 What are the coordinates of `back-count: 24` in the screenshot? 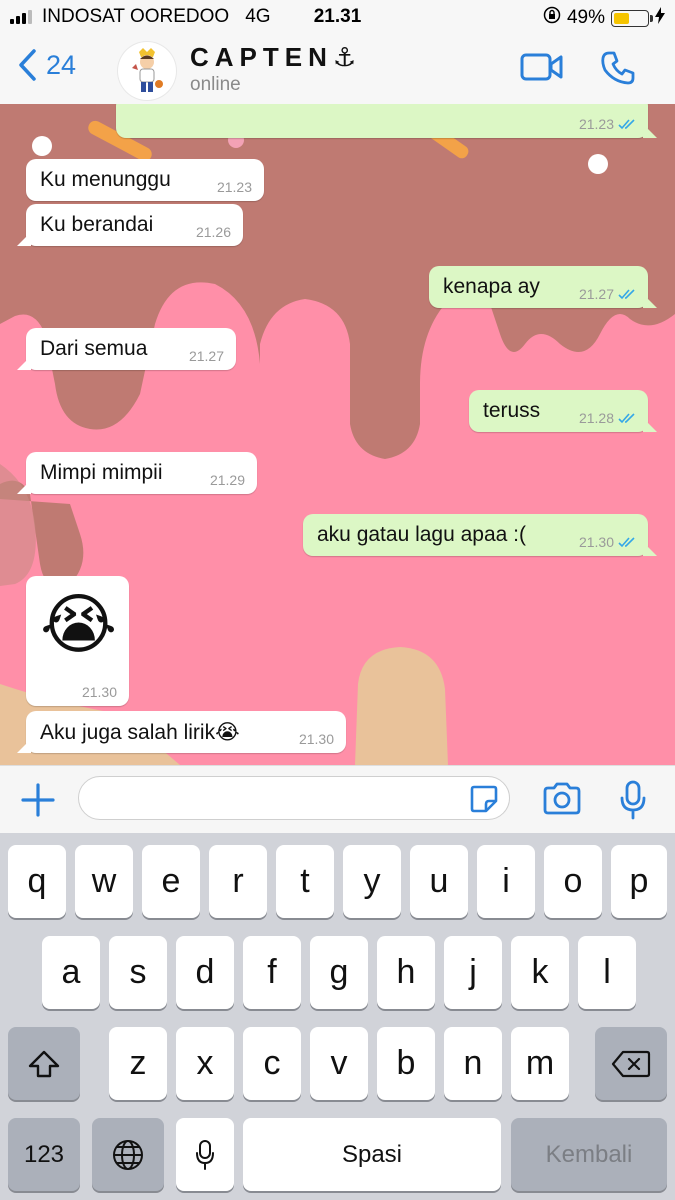 It's located at (61, 64).